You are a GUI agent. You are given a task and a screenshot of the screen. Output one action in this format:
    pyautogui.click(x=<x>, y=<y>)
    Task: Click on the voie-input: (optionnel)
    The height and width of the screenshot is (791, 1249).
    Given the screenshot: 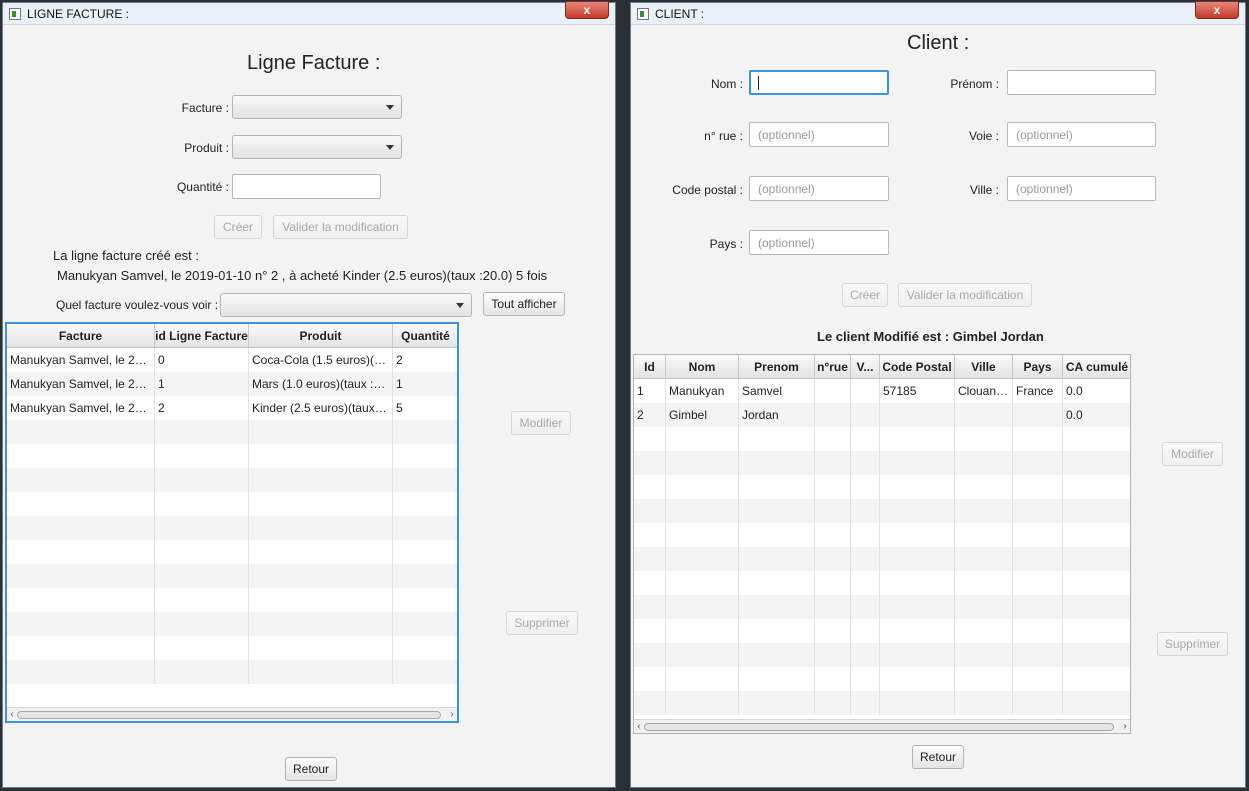 What is the action you would take?
    pyautogui.click(x=1081, y=134)
    